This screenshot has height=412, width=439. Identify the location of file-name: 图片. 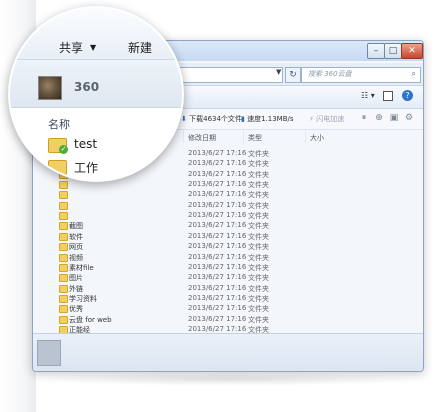
(76, 278).